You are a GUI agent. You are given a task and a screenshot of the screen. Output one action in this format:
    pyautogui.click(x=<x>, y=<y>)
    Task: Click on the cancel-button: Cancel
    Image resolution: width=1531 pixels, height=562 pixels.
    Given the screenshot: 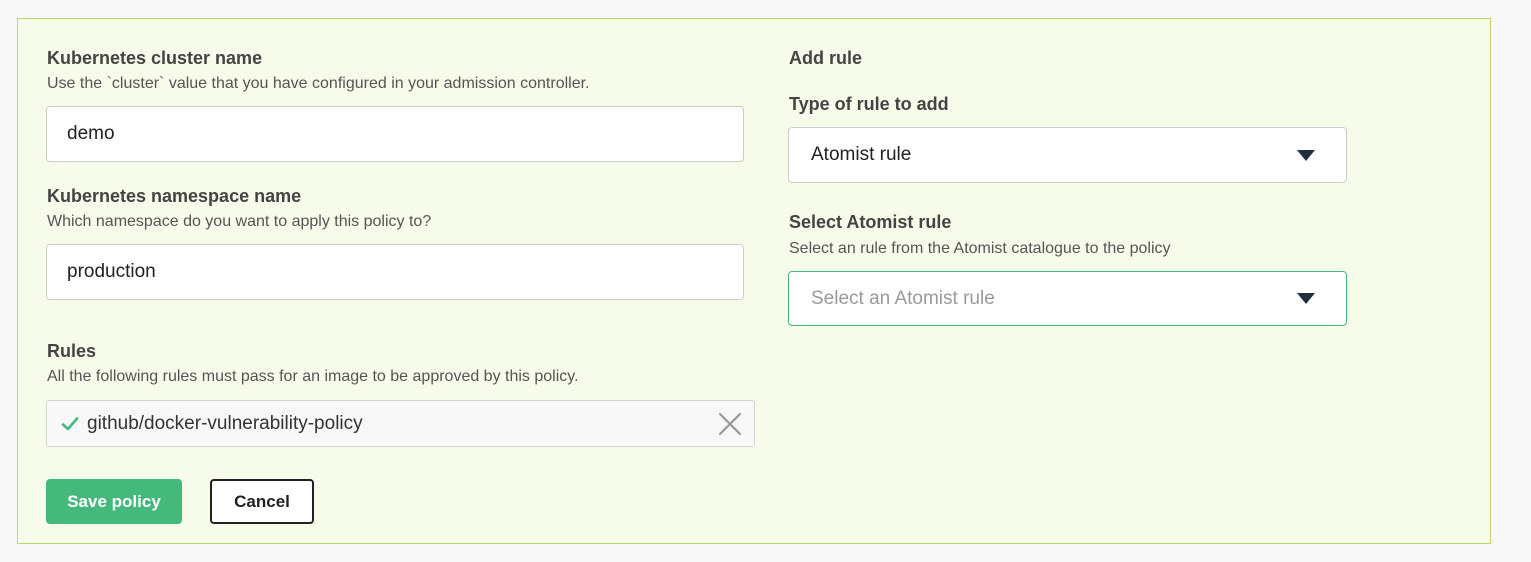 What is the action you would take?
    pyautogui.click(x=262, y=501)
    